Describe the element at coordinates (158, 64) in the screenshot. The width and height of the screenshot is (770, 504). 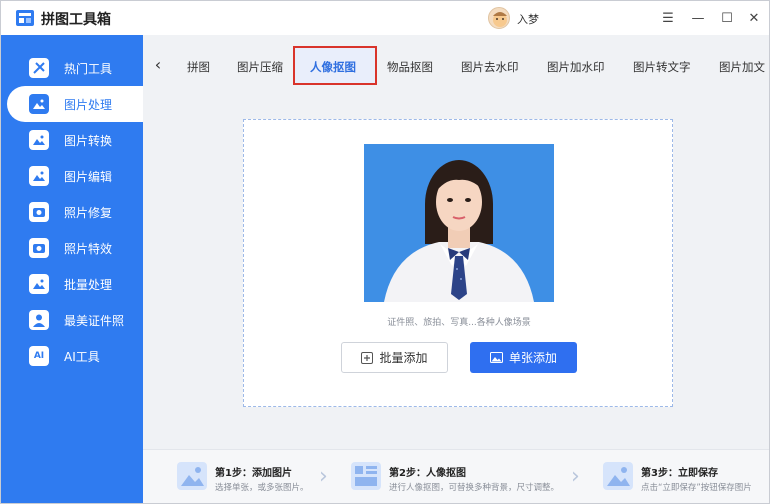
I see `tab-back-icon: ‹` at that location.